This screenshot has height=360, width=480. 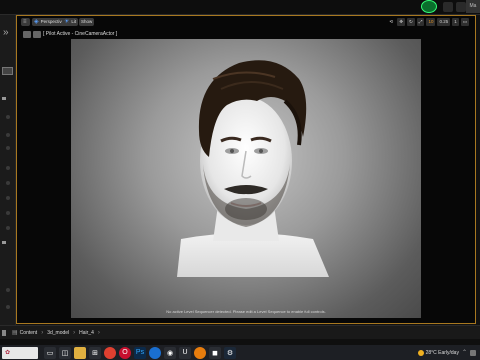 What do you see at coordinates (215, 352) in the screenshot?
I see `app-icon: ◼` at bounding box center [215, 352].